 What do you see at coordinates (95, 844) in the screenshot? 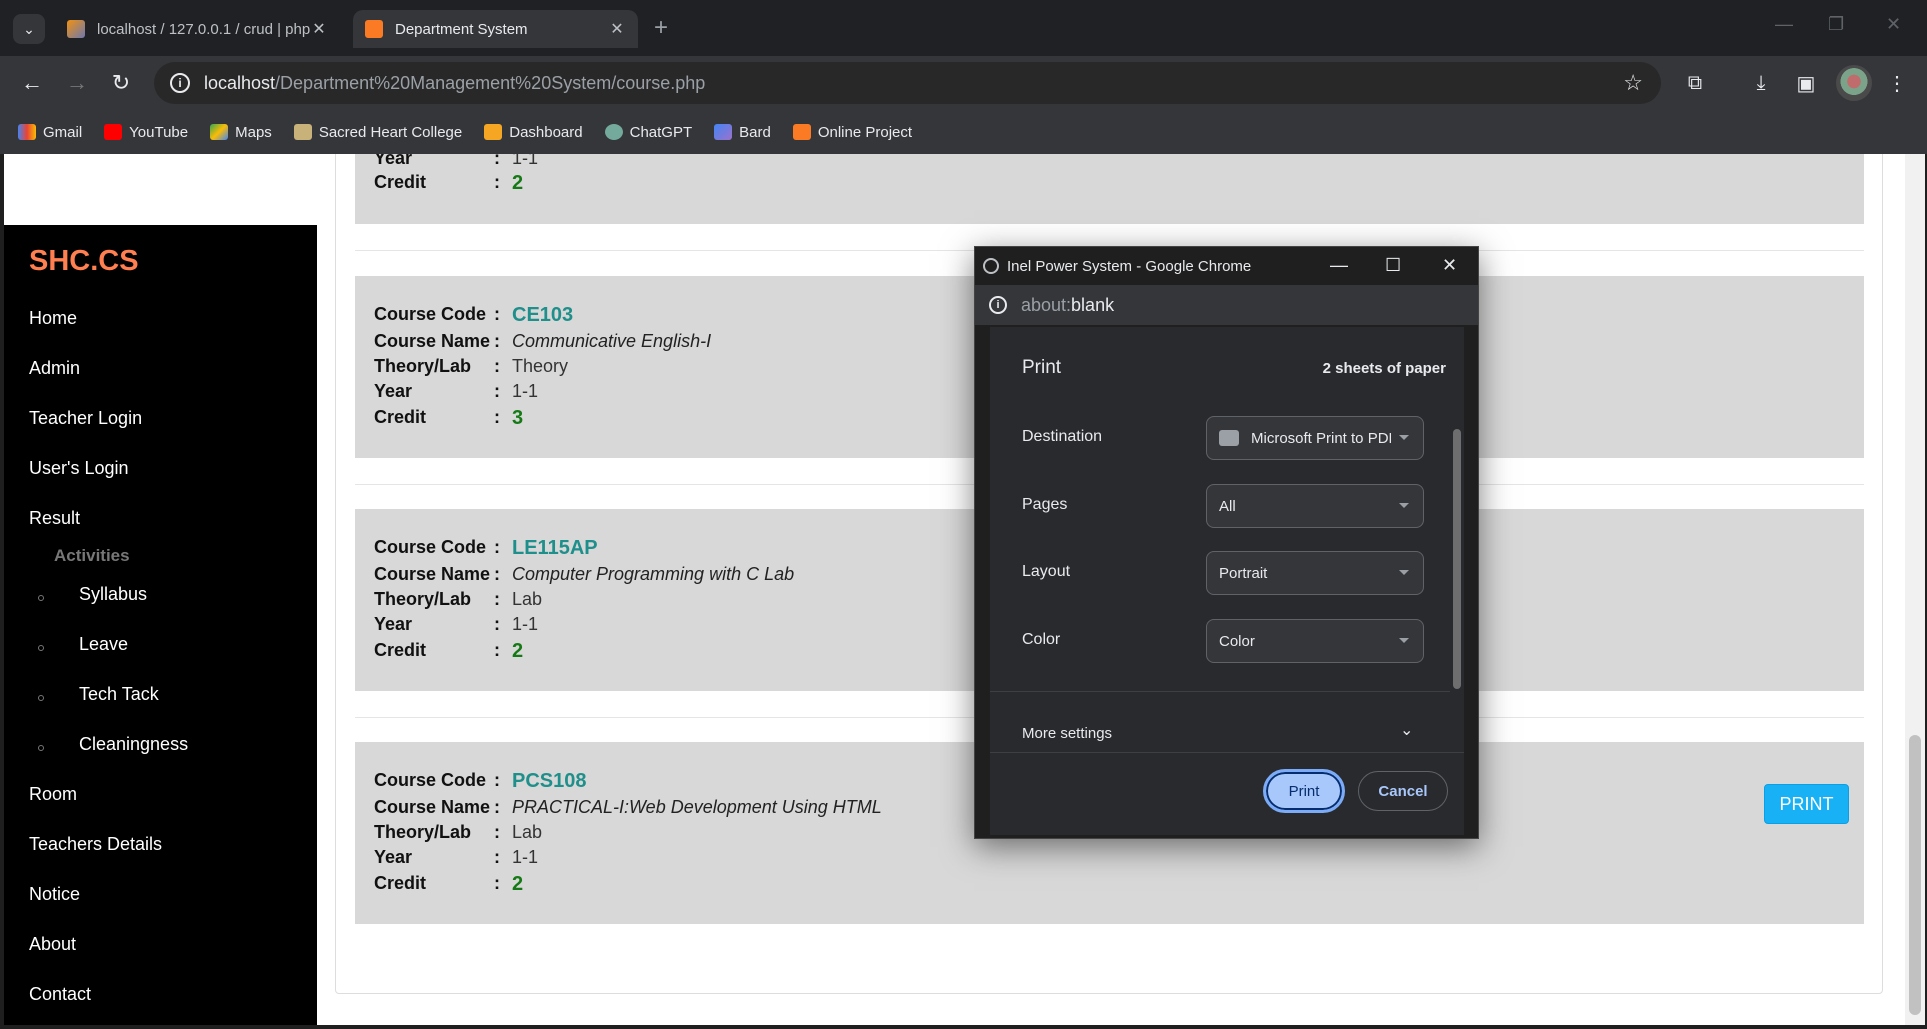
I see `nav-teachers-details: Teachers Details` at bounding box center [95, 844].